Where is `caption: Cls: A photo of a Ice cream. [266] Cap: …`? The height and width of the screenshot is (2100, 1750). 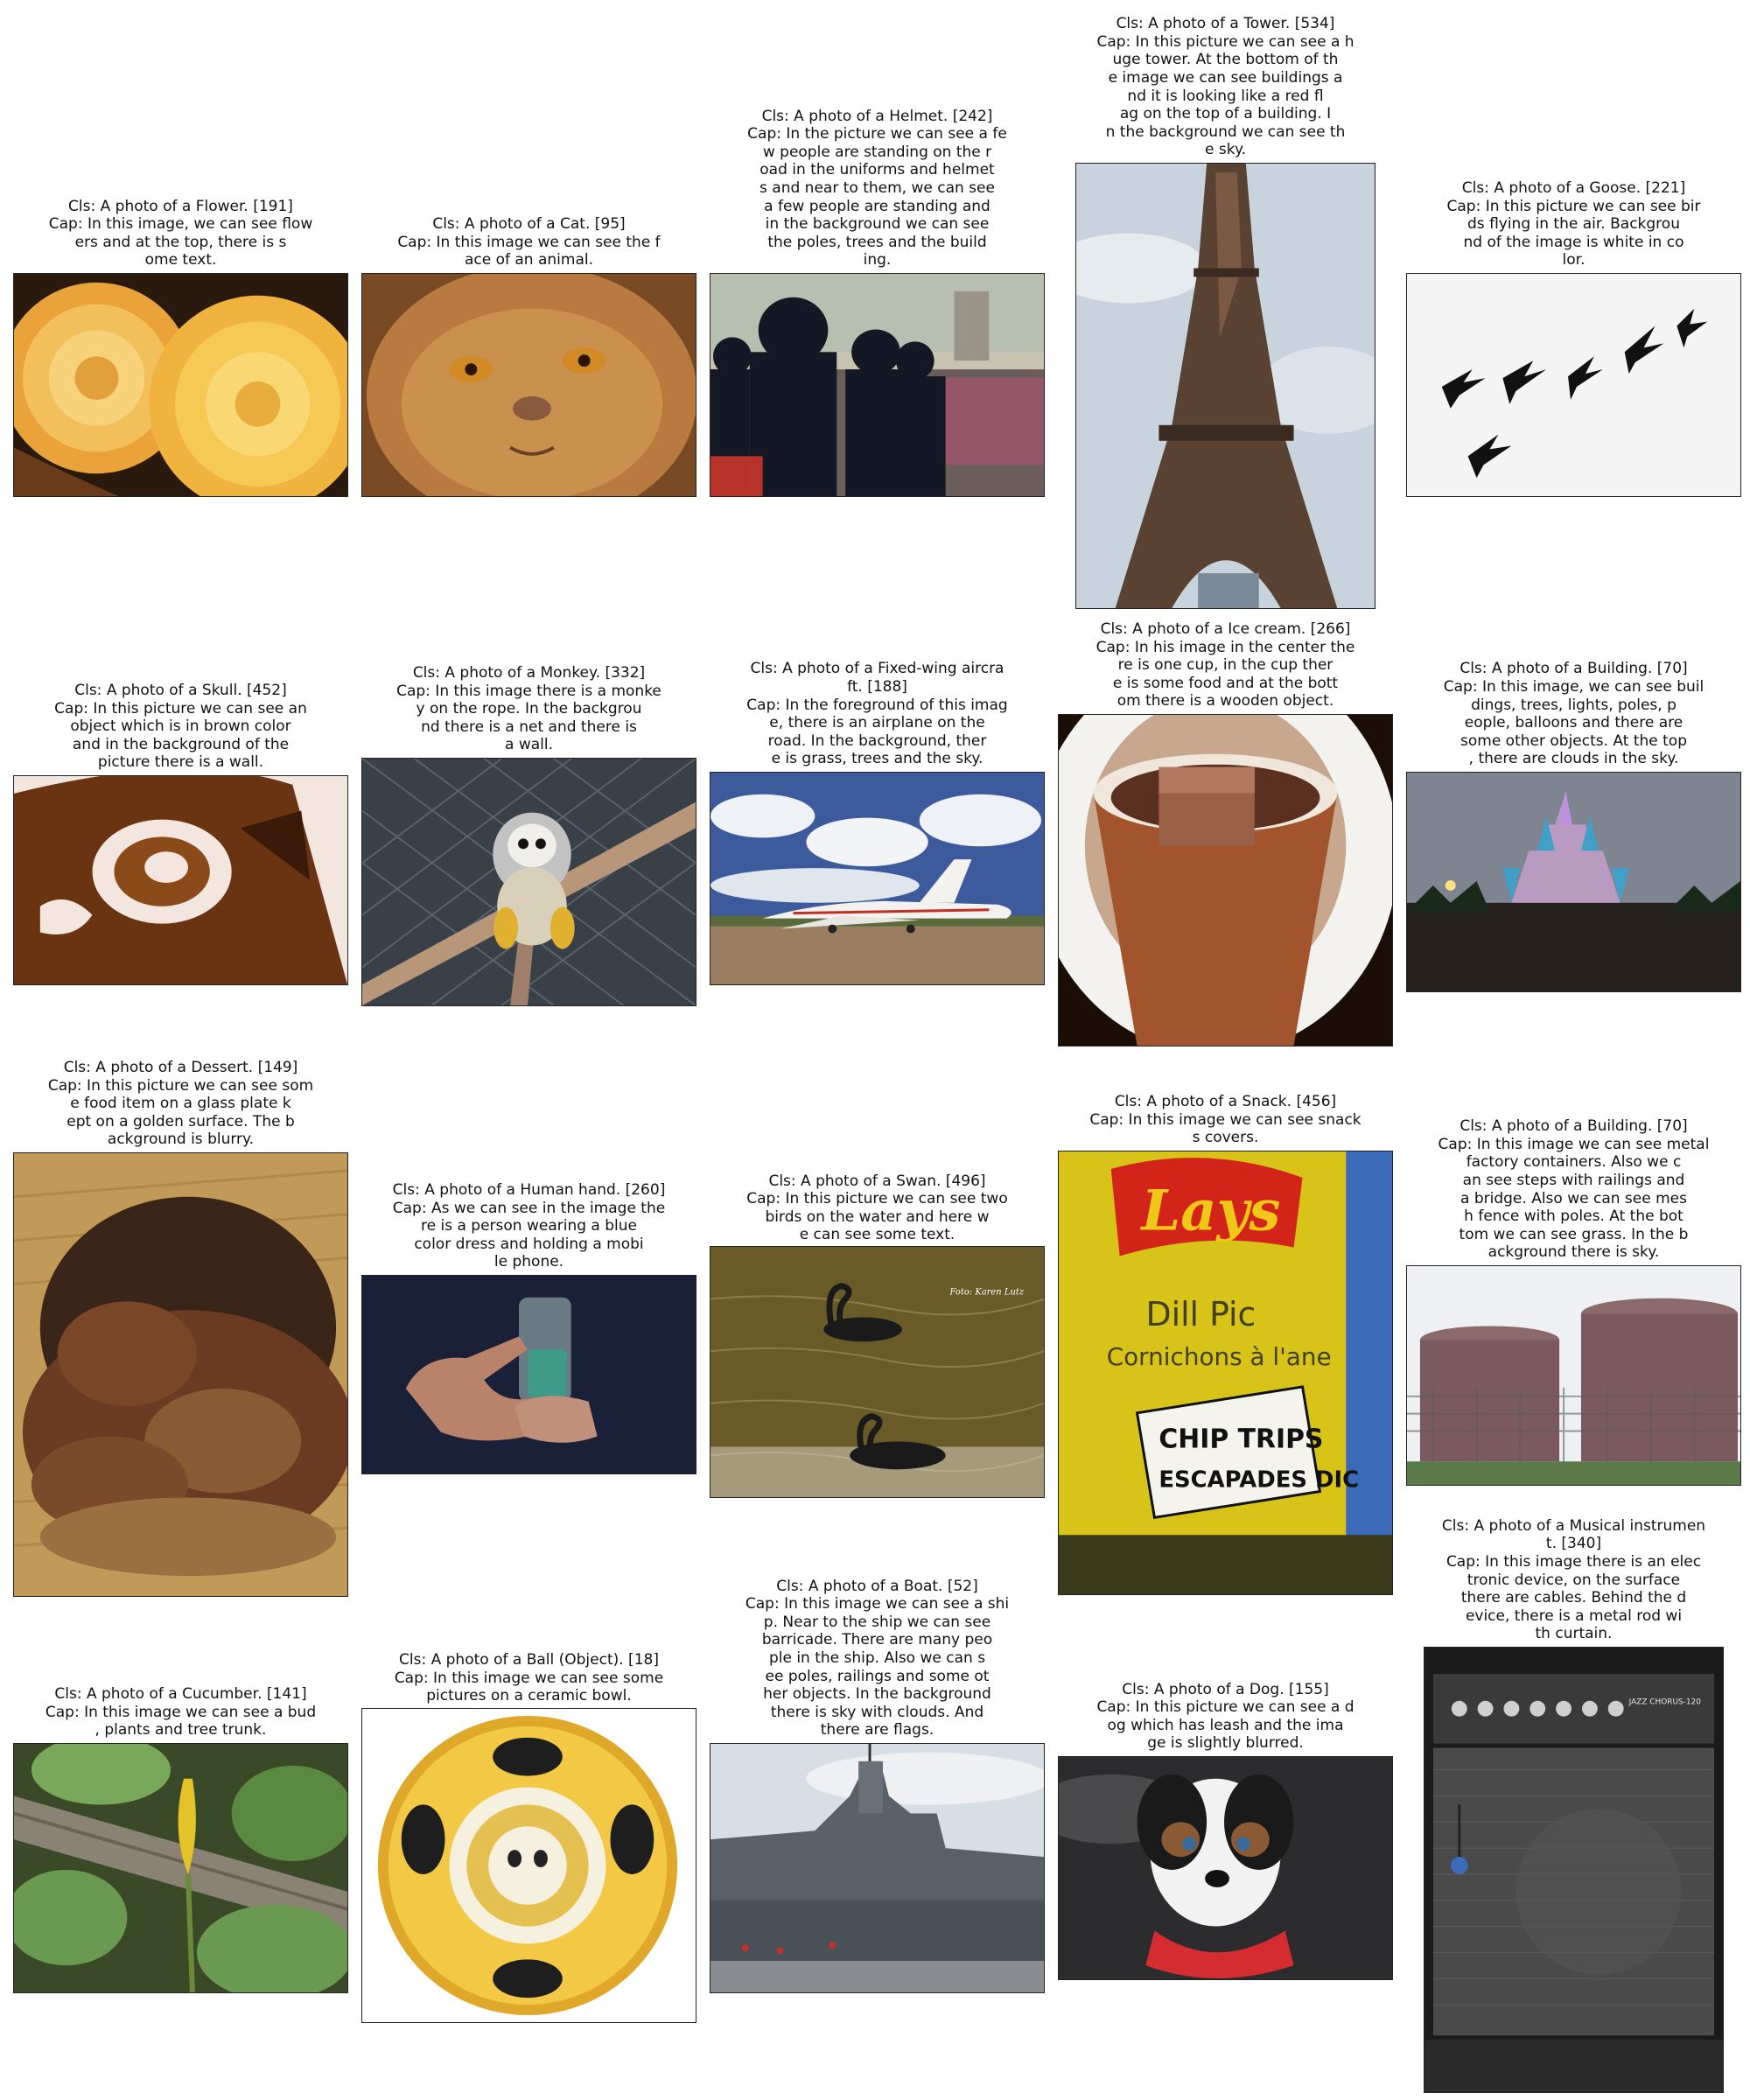 caption: Cls: A photo of a Ice cream. [266] Cap: … is located at coordinates (1225, 665).